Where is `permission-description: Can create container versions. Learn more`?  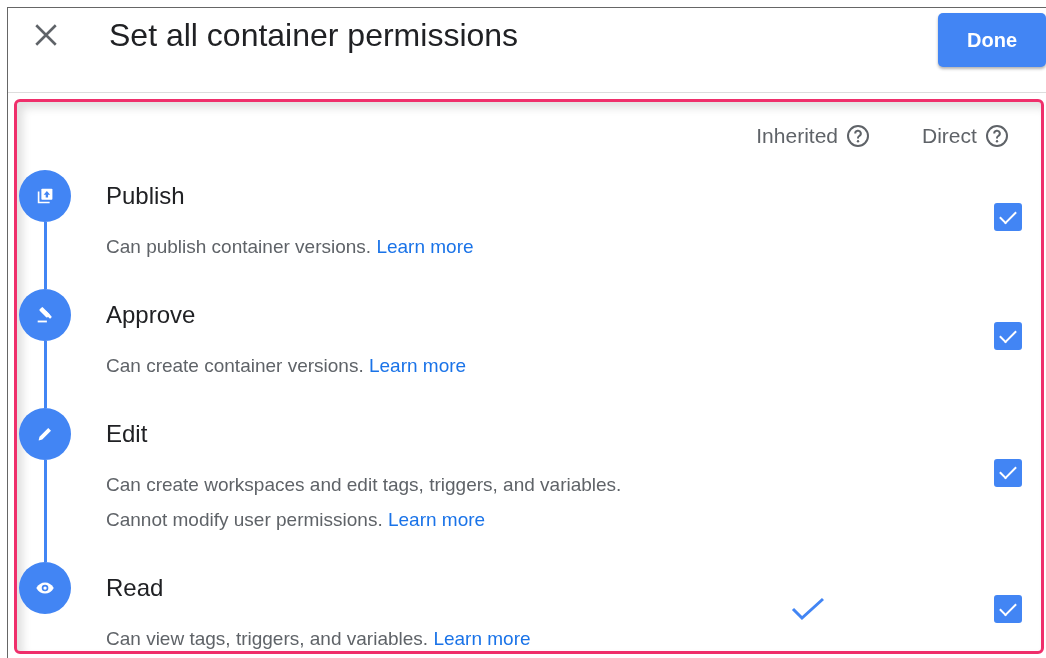 permission-description: Can create container versions. Learn more is located at coordinates (287, 366).